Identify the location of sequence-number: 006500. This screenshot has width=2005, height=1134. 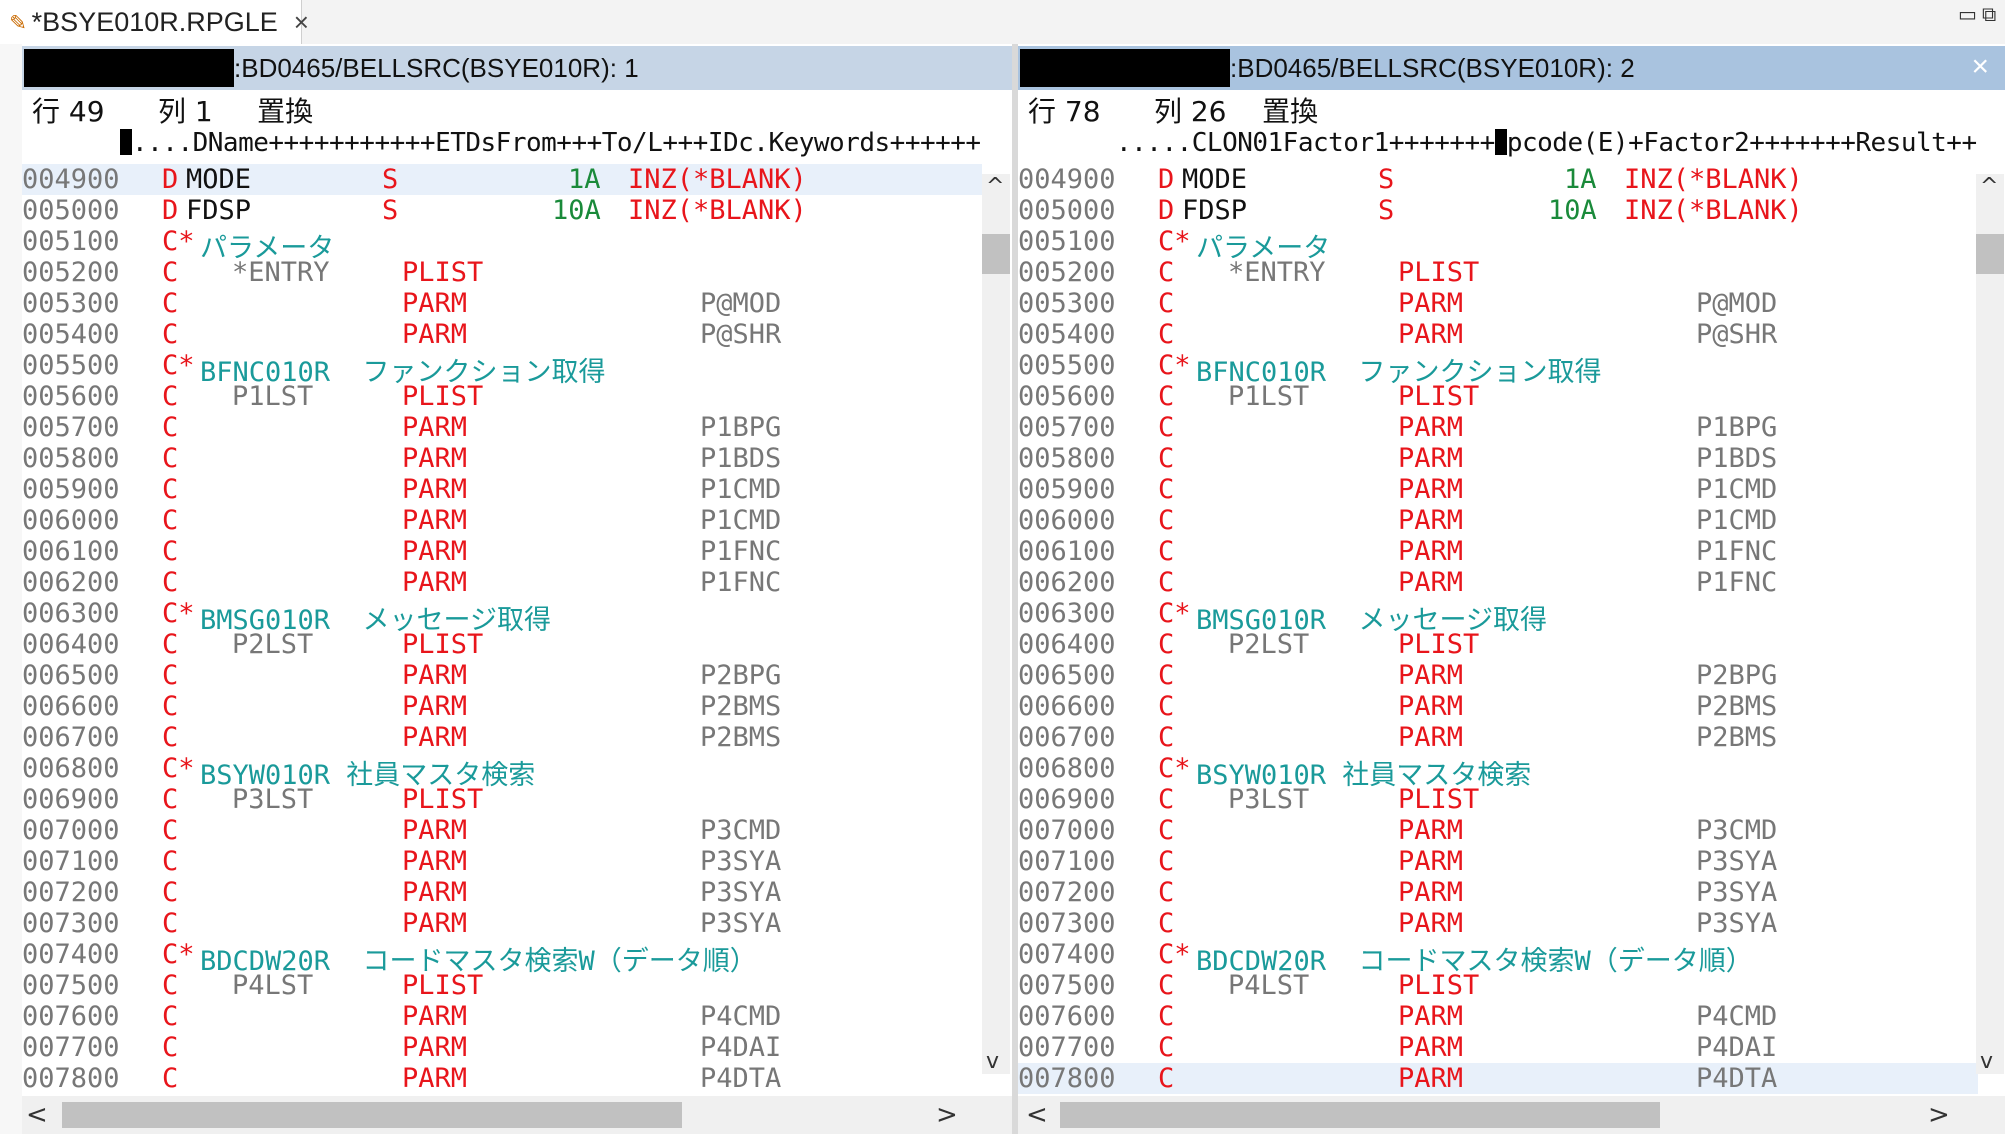
(1067, 675).